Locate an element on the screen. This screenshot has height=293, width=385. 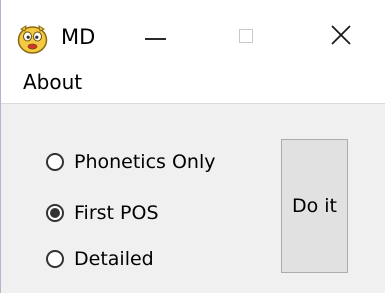
radio-first-pos: First POS is located at coordinates (102, 213).